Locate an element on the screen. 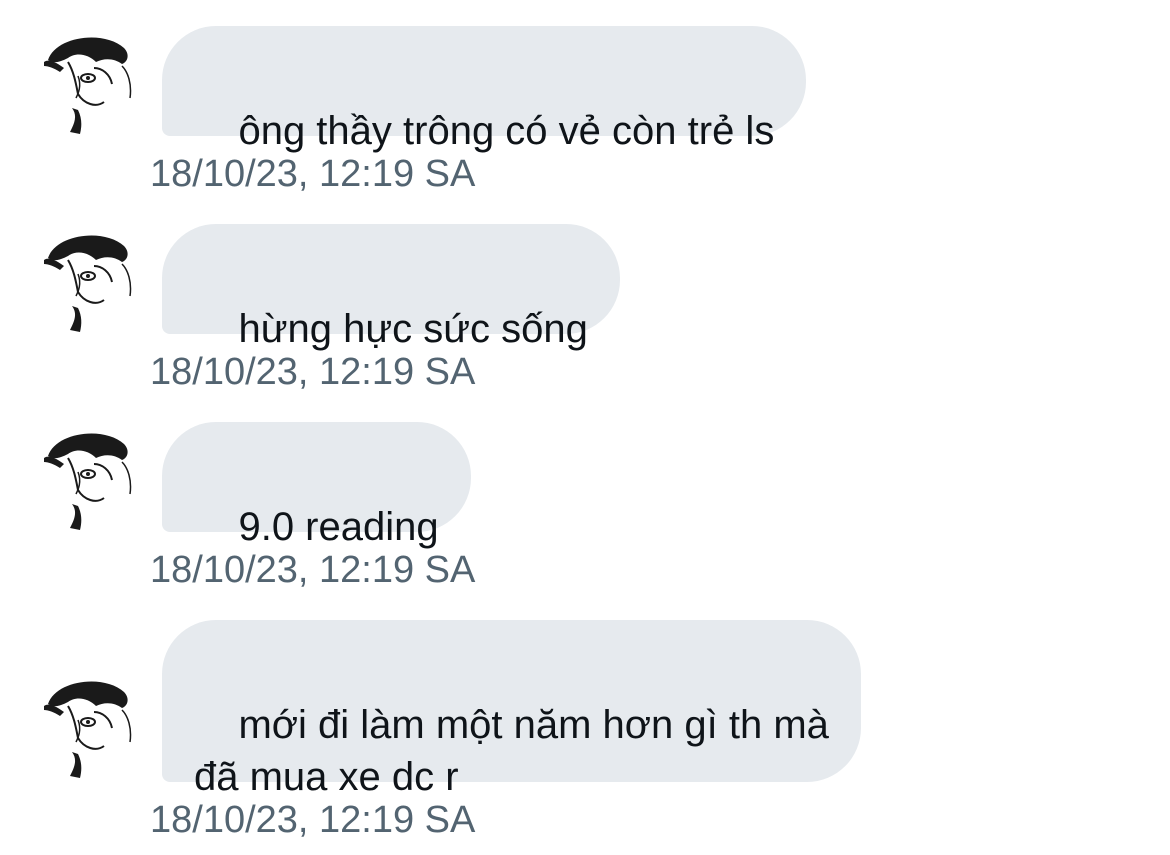  message-text: 9.0 reading is located at coordinates (338, 527).